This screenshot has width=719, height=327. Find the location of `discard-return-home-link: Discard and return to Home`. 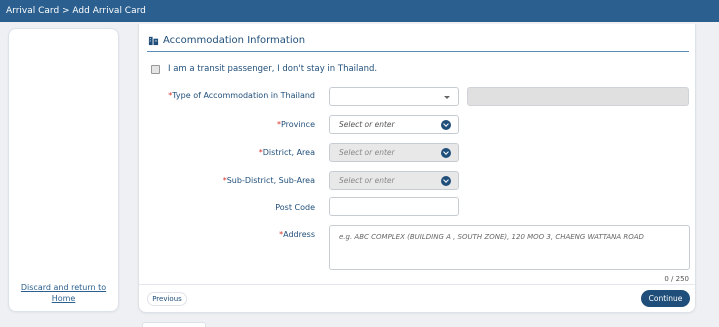

discard-return-home-link: Discard and return to Home is located at coordinates (63, 293).